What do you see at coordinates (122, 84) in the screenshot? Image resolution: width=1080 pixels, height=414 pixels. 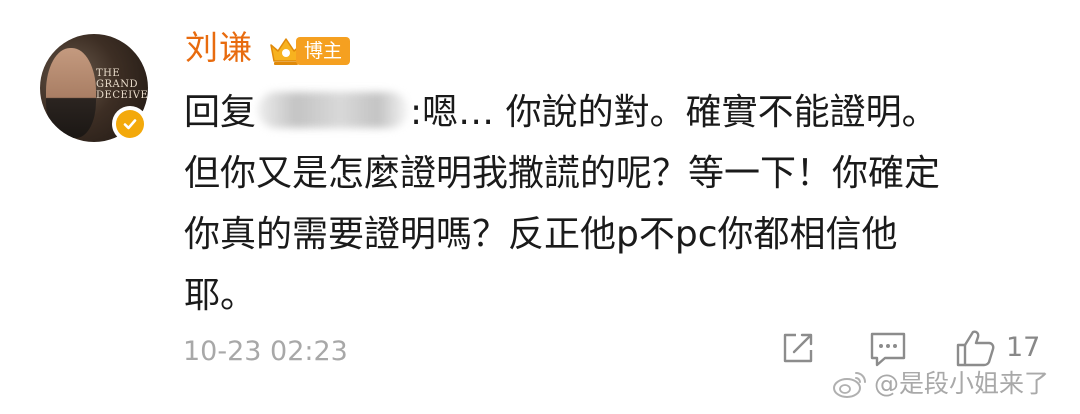 I see `avatar-poster-text: THE GRAND DECEIVER` at bounding box center [122, 84].